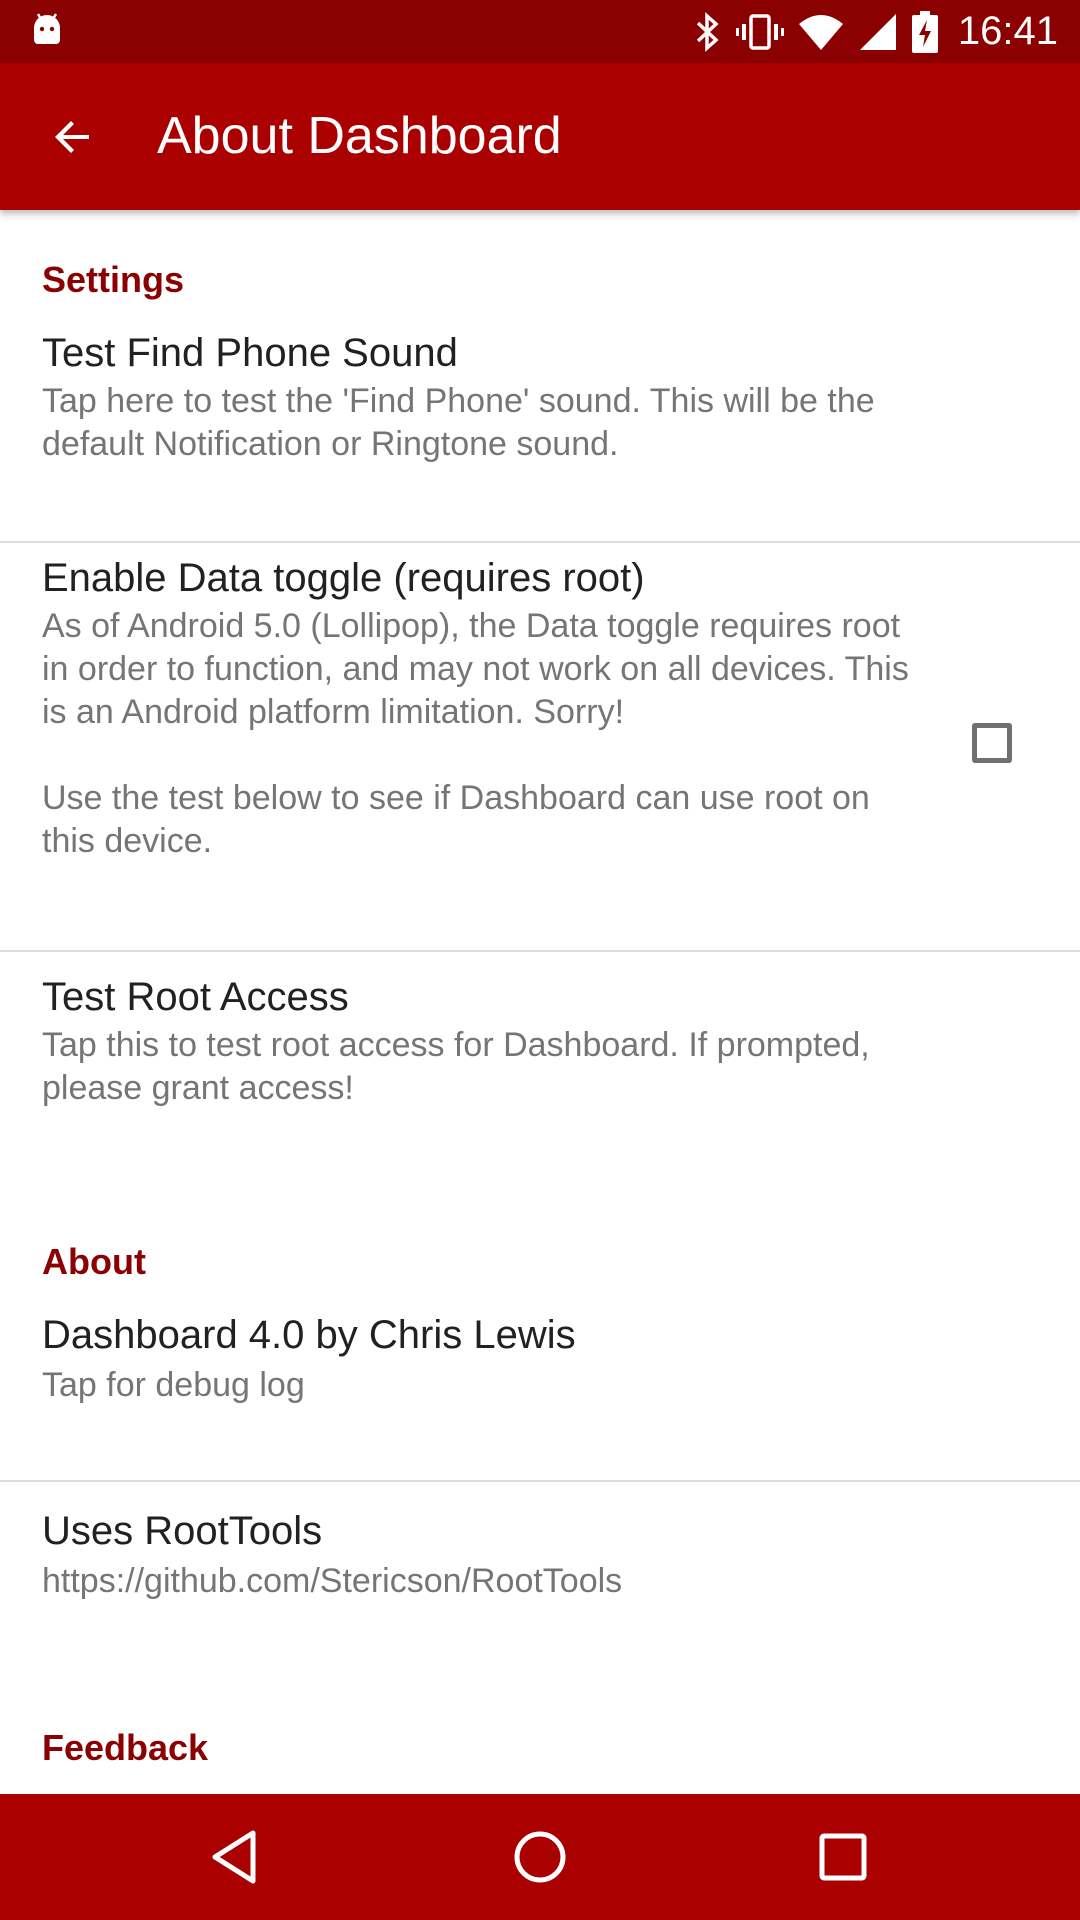 Image resolution: width=1080 pixels, height=1920 pixels. What do you see at coordinates (182, 1531) in the screenshot?
I see `pref-title: Uses RootTools` at bounding box center [182, 1531].